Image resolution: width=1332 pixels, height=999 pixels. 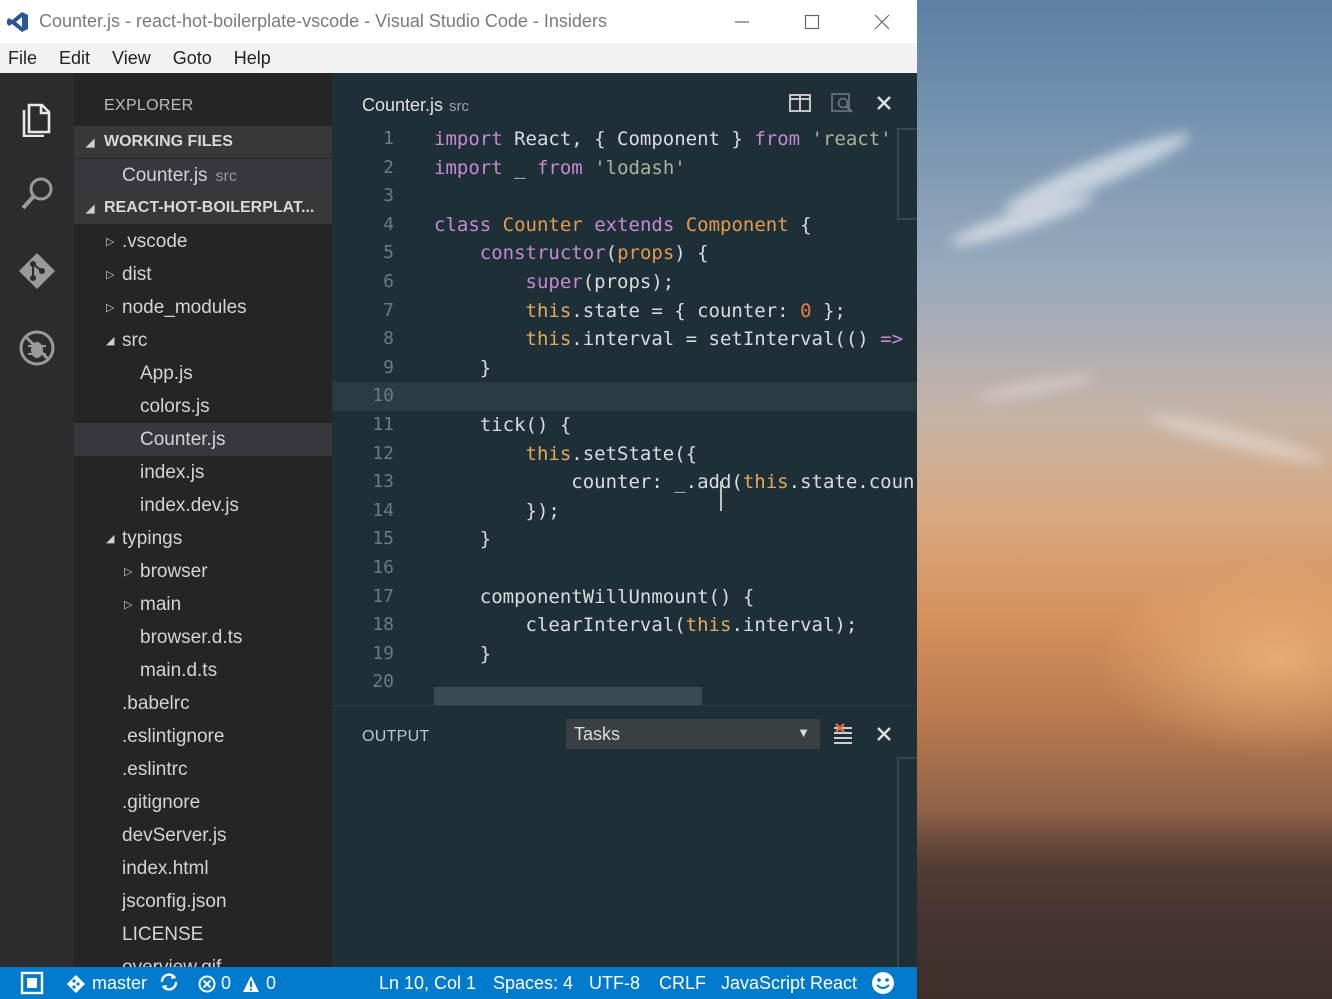 I want to click on tree-file: index.dev.js, so click(x=203, y=505).